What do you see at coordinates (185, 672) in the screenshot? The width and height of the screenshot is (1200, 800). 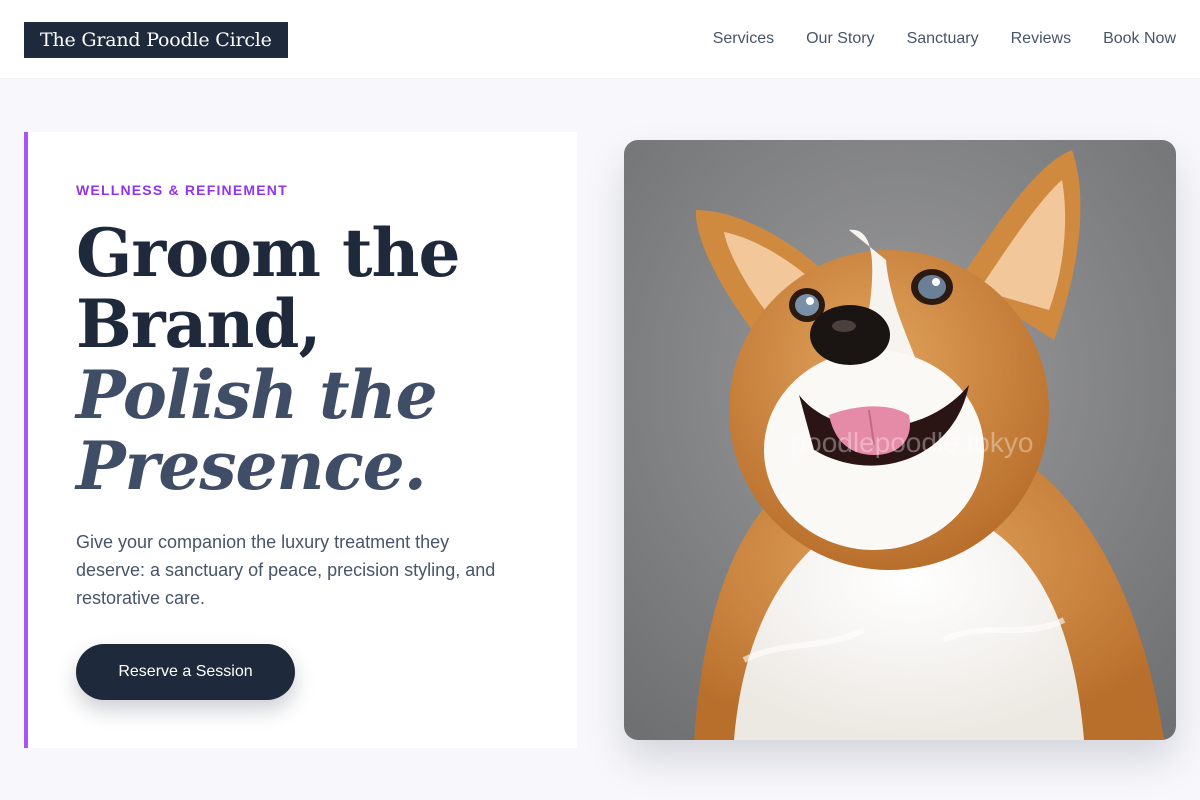 I see `reserve-session-button: Reserve a Session` at bounding box center [185, 672].